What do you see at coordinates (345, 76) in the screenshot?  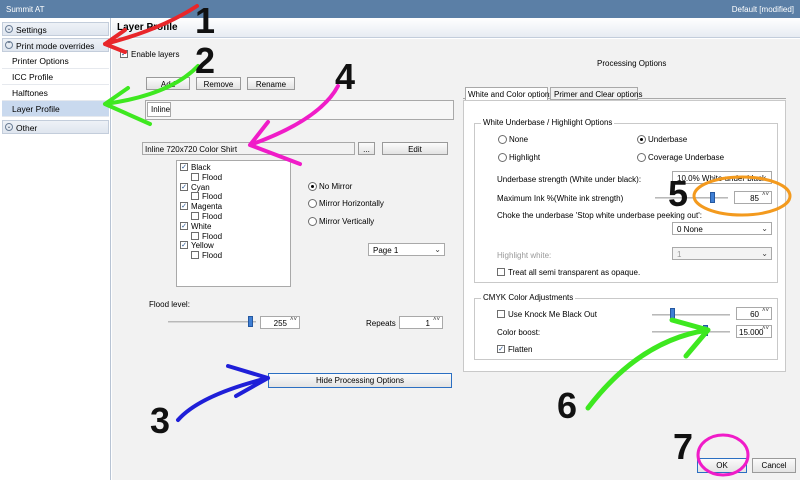 I see `annotation-number-4: 4` at bounding box center [345, 76].